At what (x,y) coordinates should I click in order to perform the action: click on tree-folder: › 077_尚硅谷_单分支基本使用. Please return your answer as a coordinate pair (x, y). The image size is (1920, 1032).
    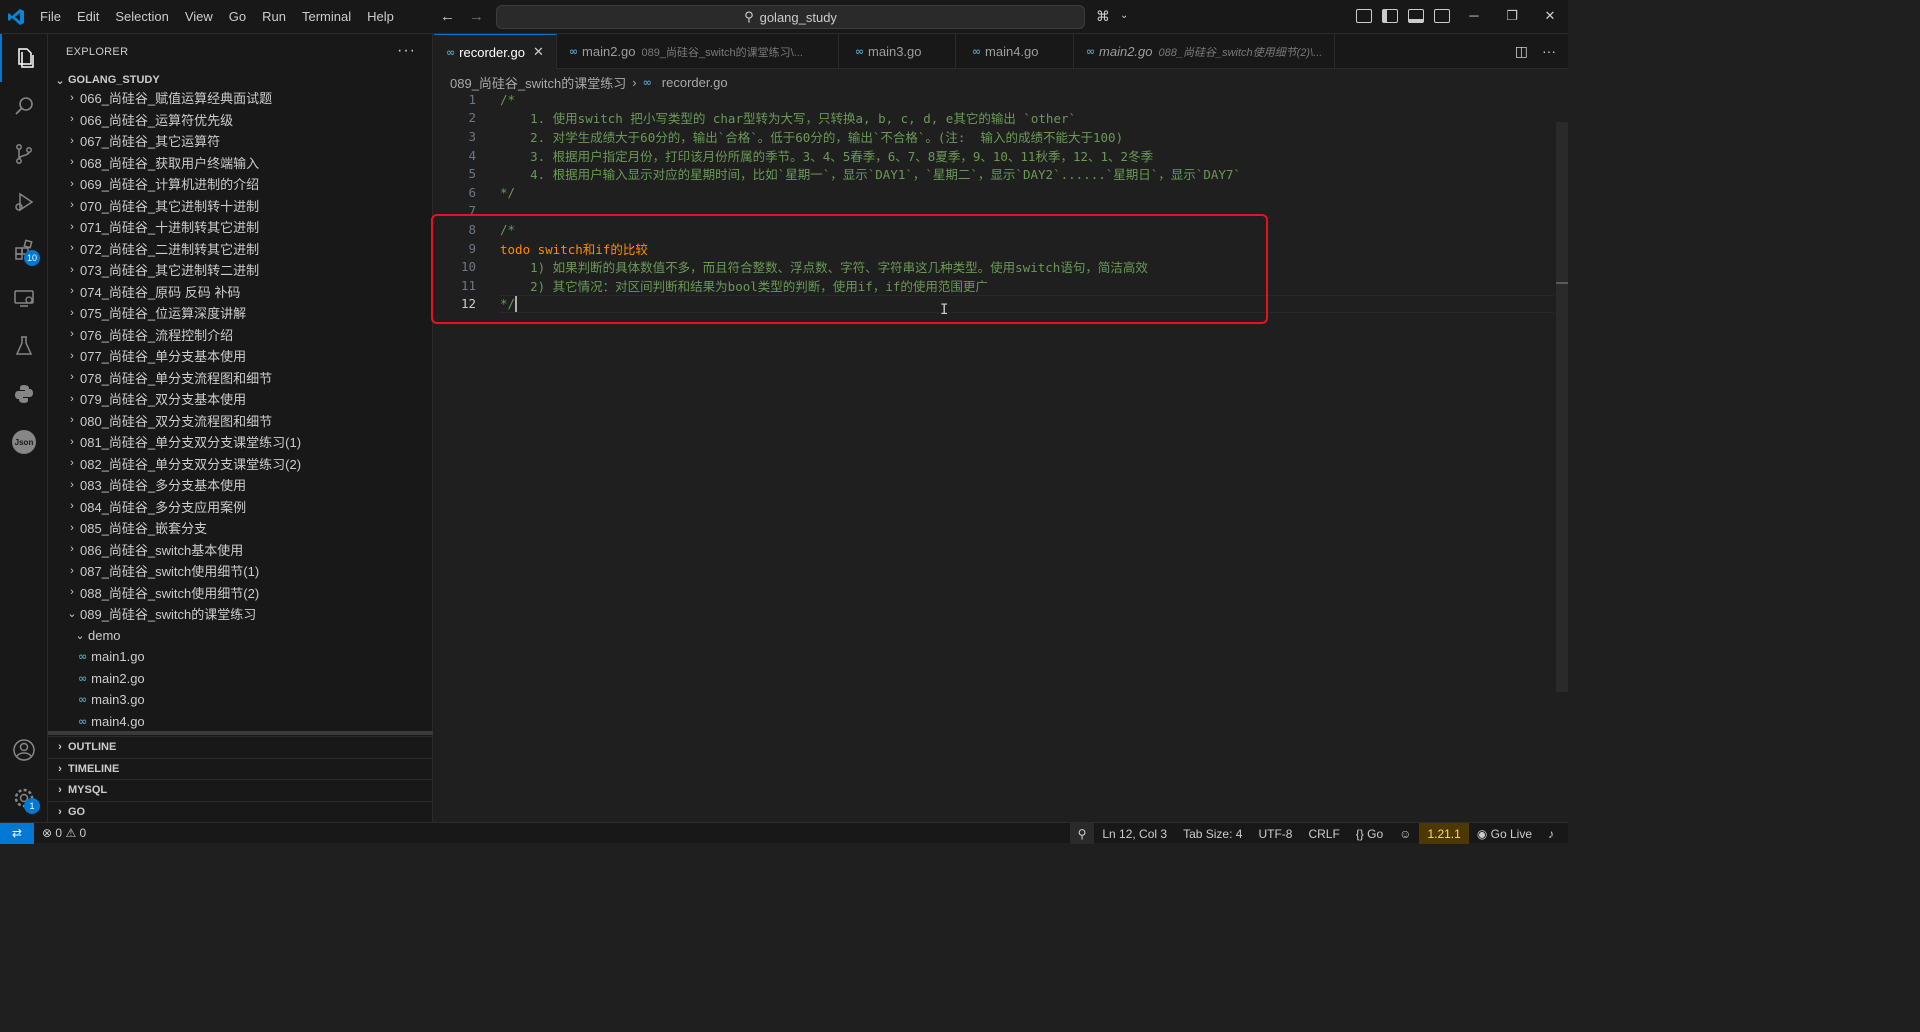
    Looking at the image, I should click on (240, 356).